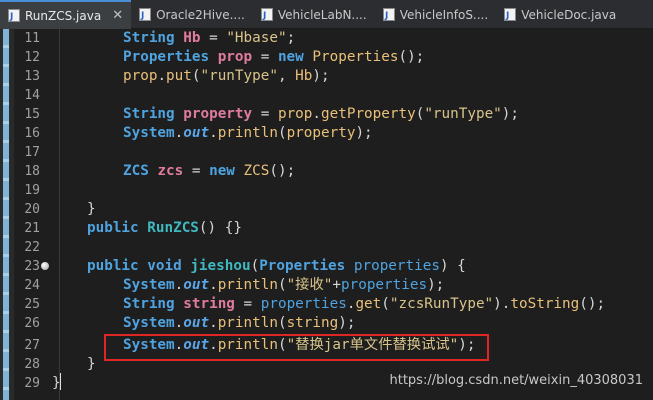 This screenshot has width=653, height=400. Describe the element at coordinates (164, 228) in the screenshot. I see `code-text: public RunZCS() {}` at that location.